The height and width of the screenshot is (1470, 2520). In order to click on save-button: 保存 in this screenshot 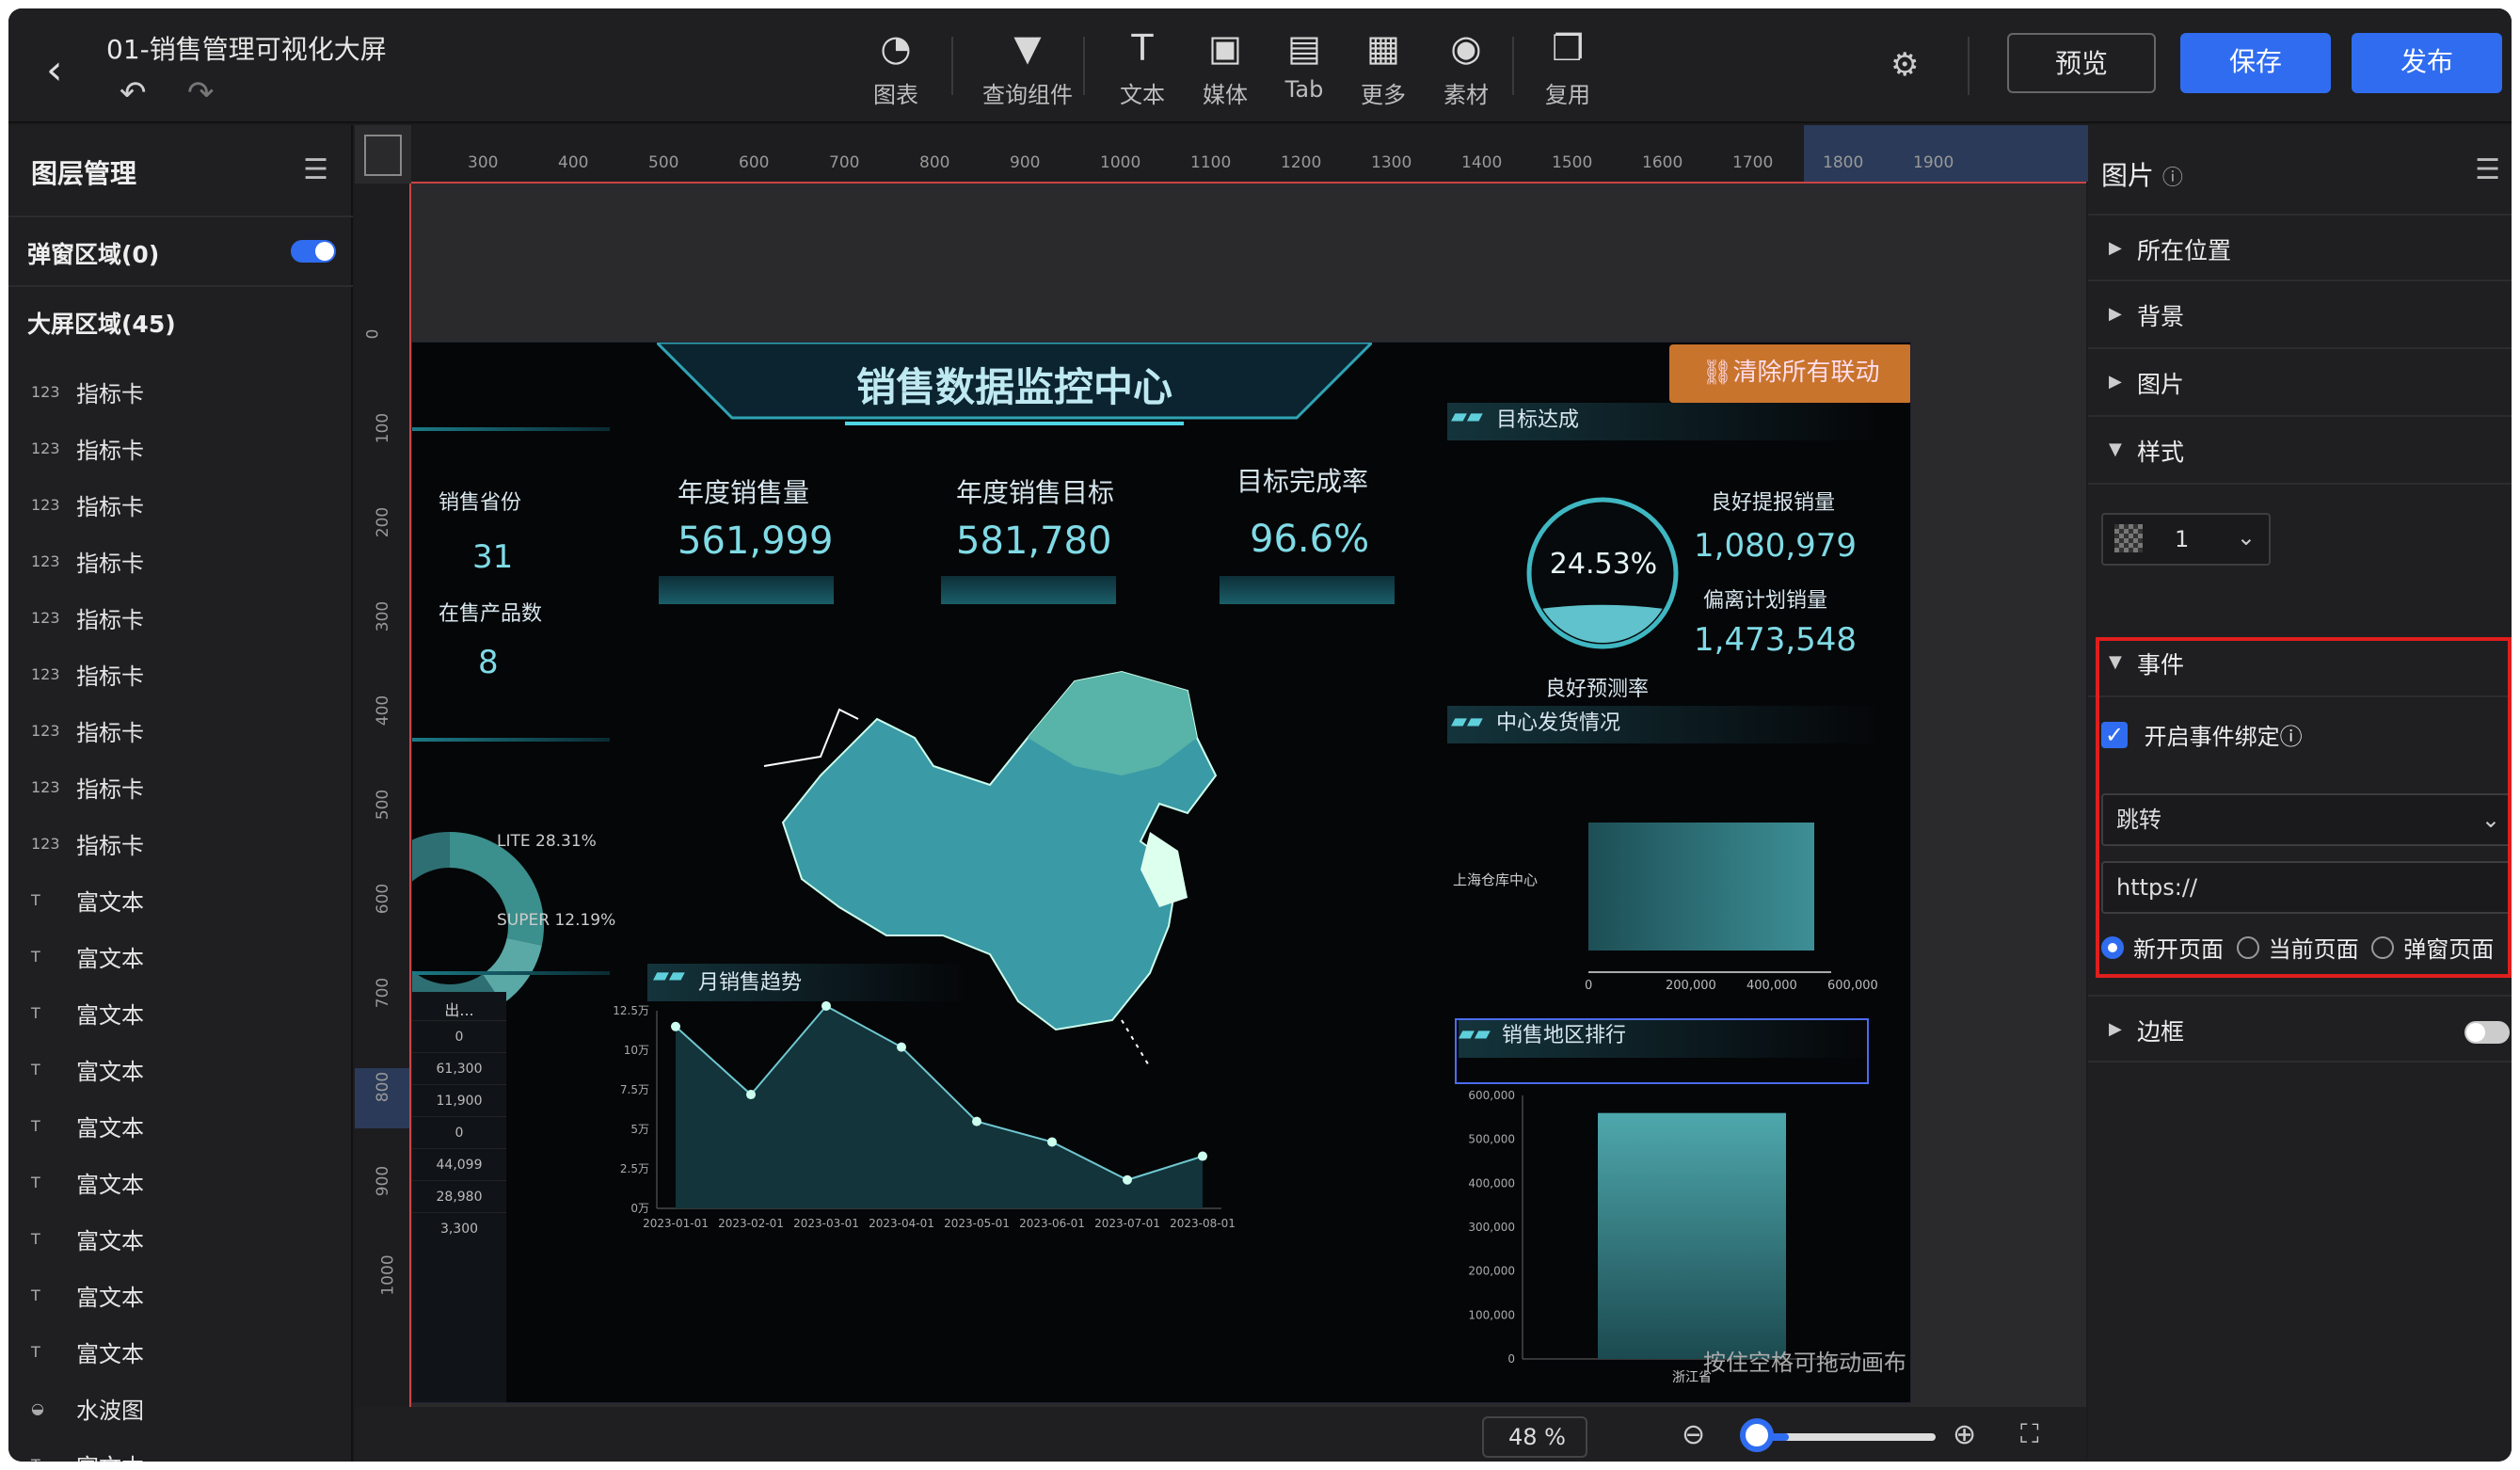, I will do `click(2255, 63)`.